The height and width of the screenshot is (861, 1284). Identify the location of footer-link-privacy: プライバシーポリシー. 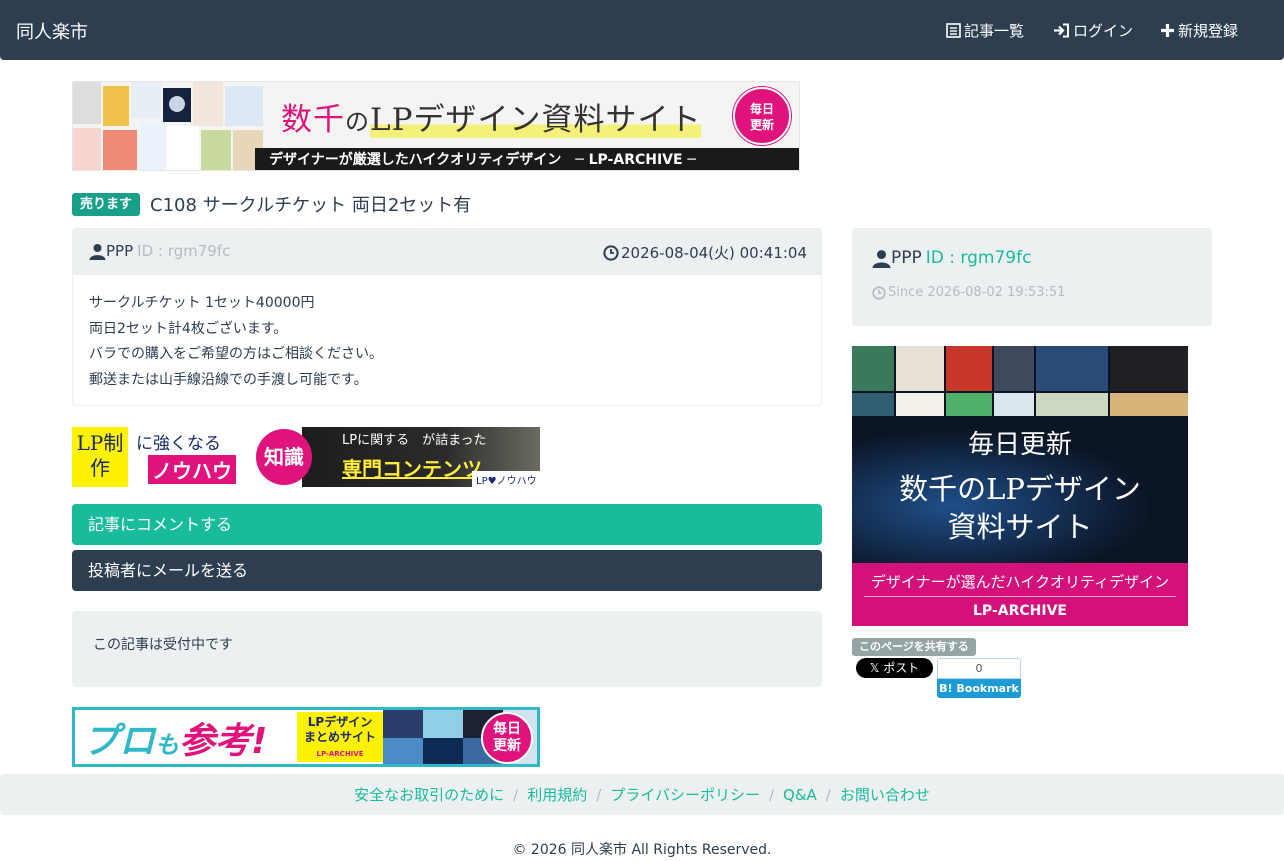
(685, 794).